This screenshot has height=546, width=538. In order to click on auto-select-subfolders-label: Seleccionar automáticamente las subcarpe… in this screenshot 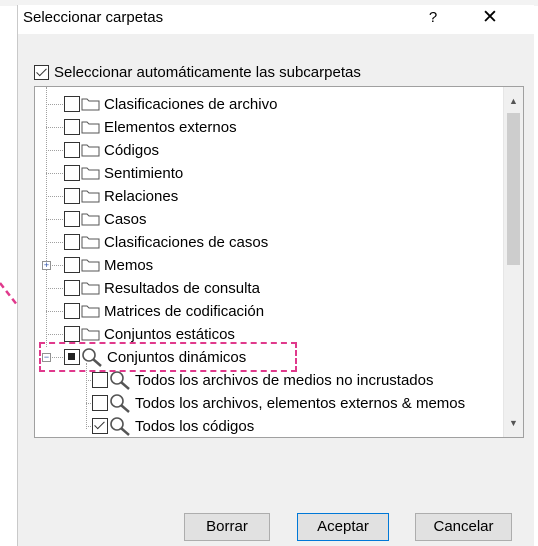, I will do `click(207, 72)`.